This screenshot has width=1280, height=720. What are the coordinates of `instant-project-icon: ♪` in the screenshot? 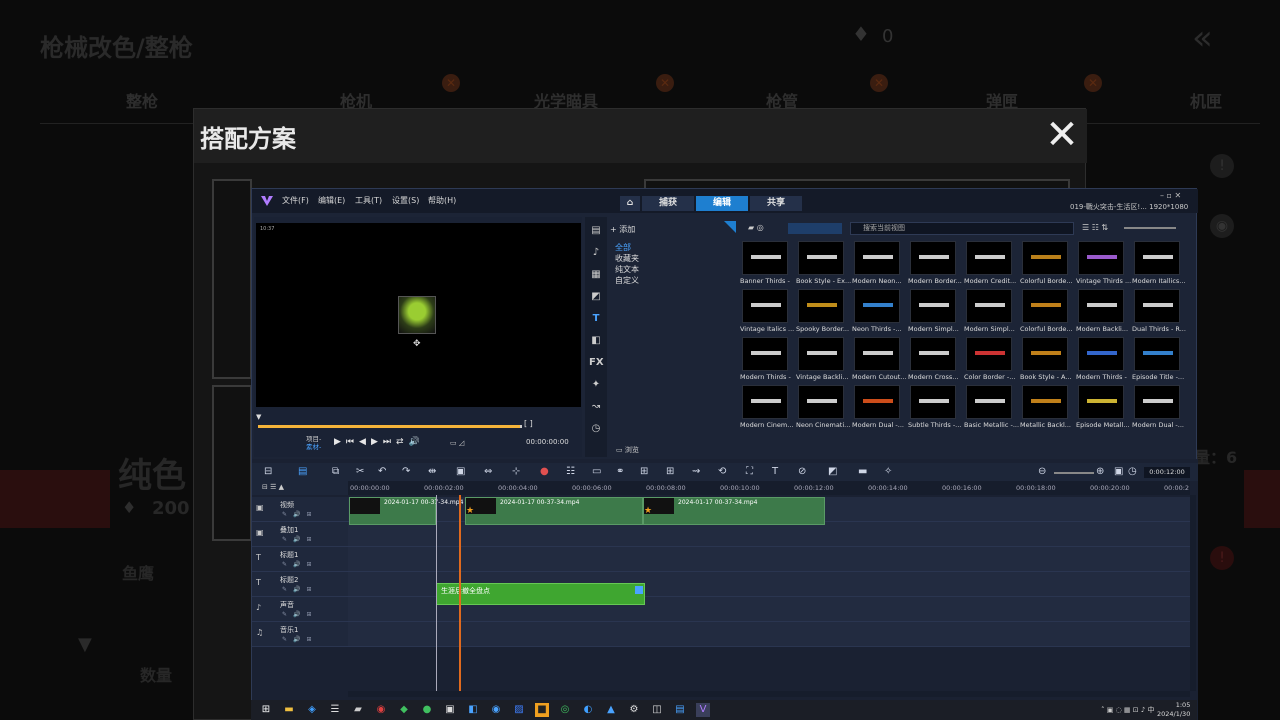 It's located at (596, 254).